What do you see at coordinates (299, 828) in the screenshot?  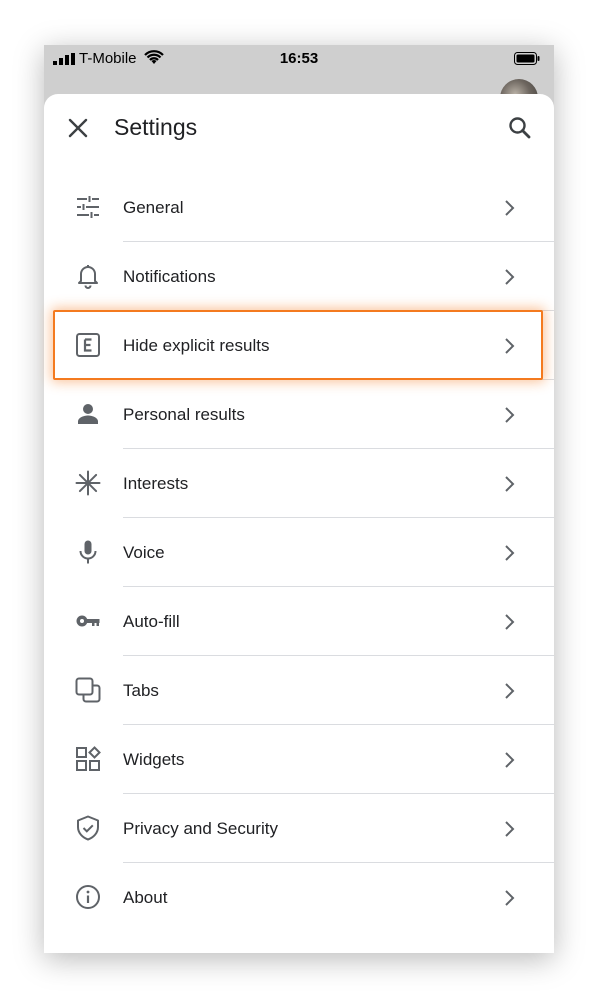 I see `menu-item-privacy-and-security: Privacy and Security` at bounding box center [299, 828].